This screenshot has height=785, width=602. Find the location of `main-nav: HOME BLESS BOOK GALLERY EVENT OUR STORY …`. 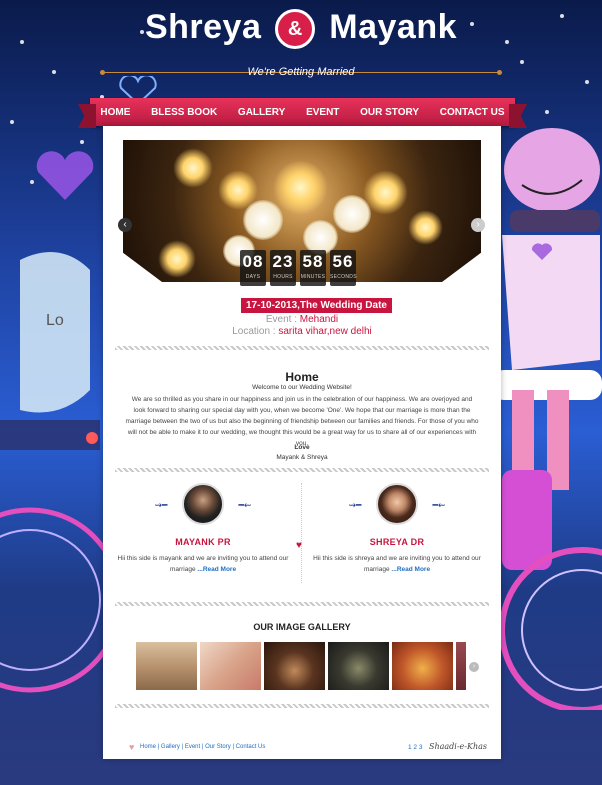

main-nav: HOME BLESS BOOK GALLERY EVENT OUR STORY … is located at coordinates (302, 112).